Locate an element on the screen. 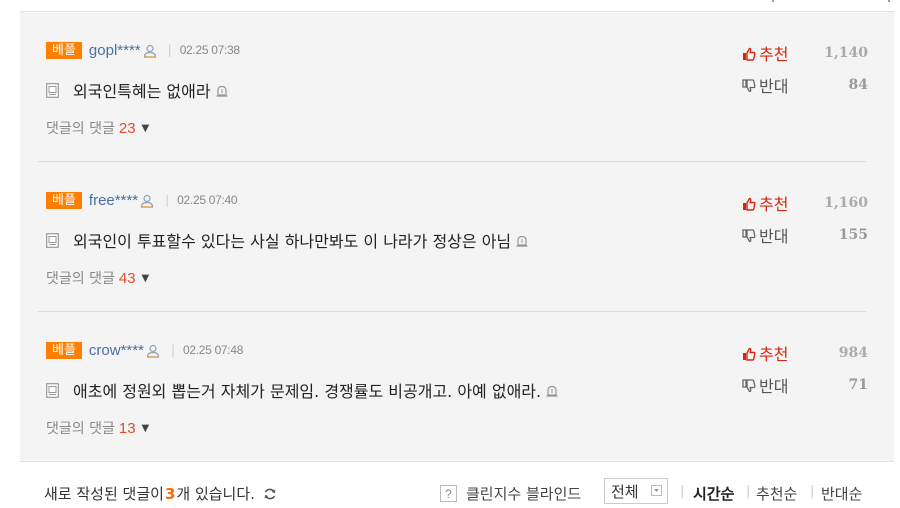  comment-body: 외국인이 투표할수 있다는 사실 하나만봐도 이 나라가 정상은 아님 is located at coordinates (287, 240).